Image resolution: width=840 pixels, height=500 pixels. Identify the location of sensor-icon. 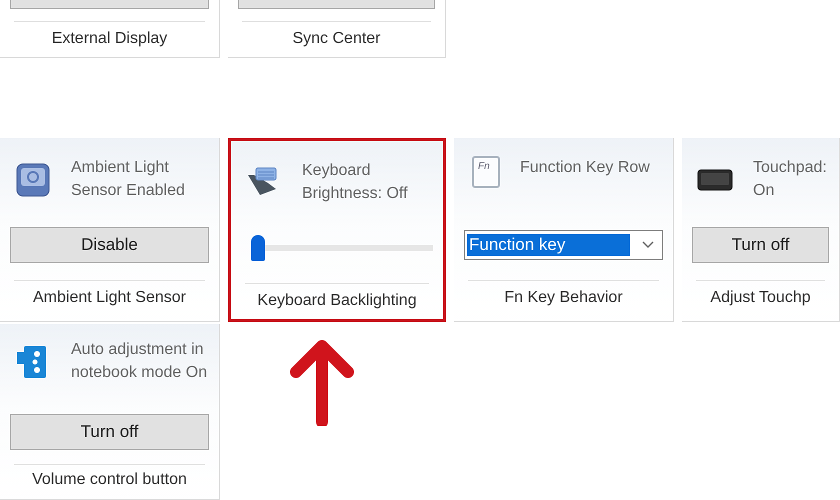
(33, 180).